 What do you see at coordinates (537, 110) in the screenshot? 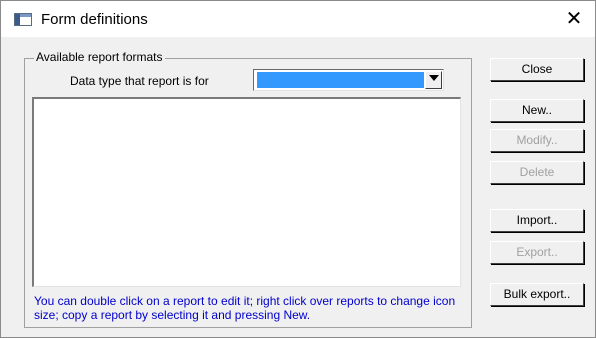
I see `new-button: New..` at bounding box center [537, 110].